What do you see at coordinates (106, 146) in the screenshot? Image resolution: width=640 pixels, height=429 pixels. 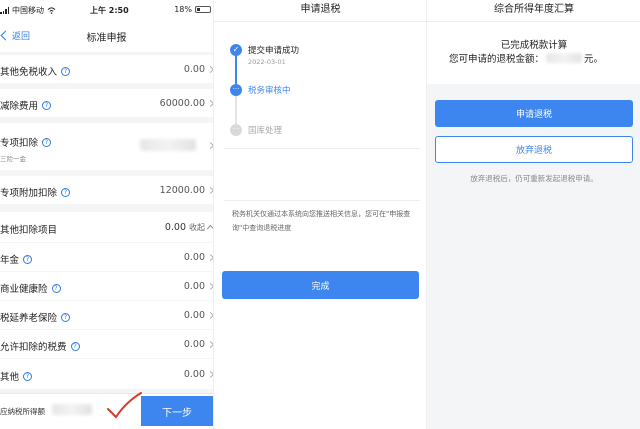 I see `row-special-deduction: 专项扣除? 三险一金` at bounding box center [106, 146].